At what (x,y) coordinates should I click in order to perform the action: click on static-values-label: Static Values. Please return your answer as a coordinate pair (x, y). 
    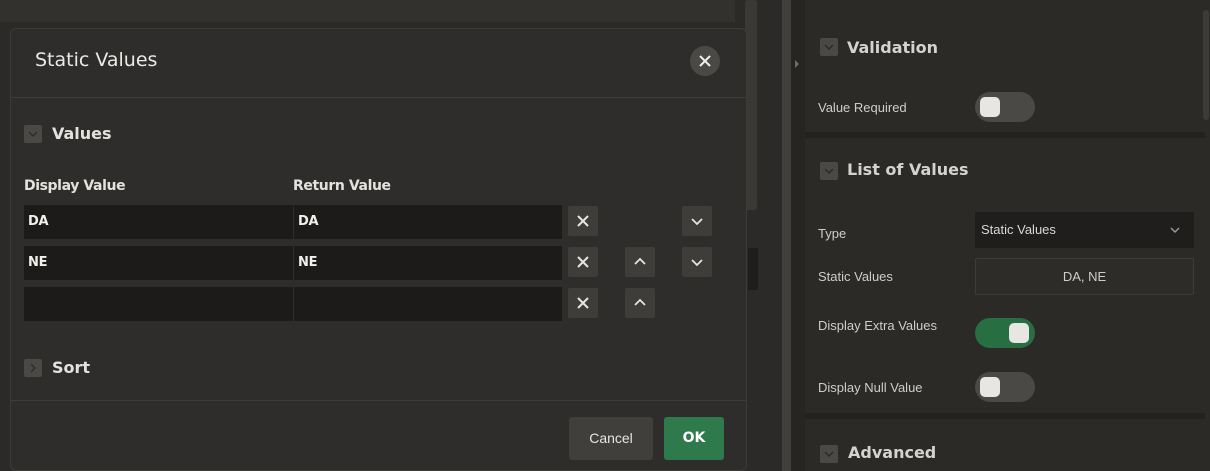
    Looking at the image, I should click on (855, 276).